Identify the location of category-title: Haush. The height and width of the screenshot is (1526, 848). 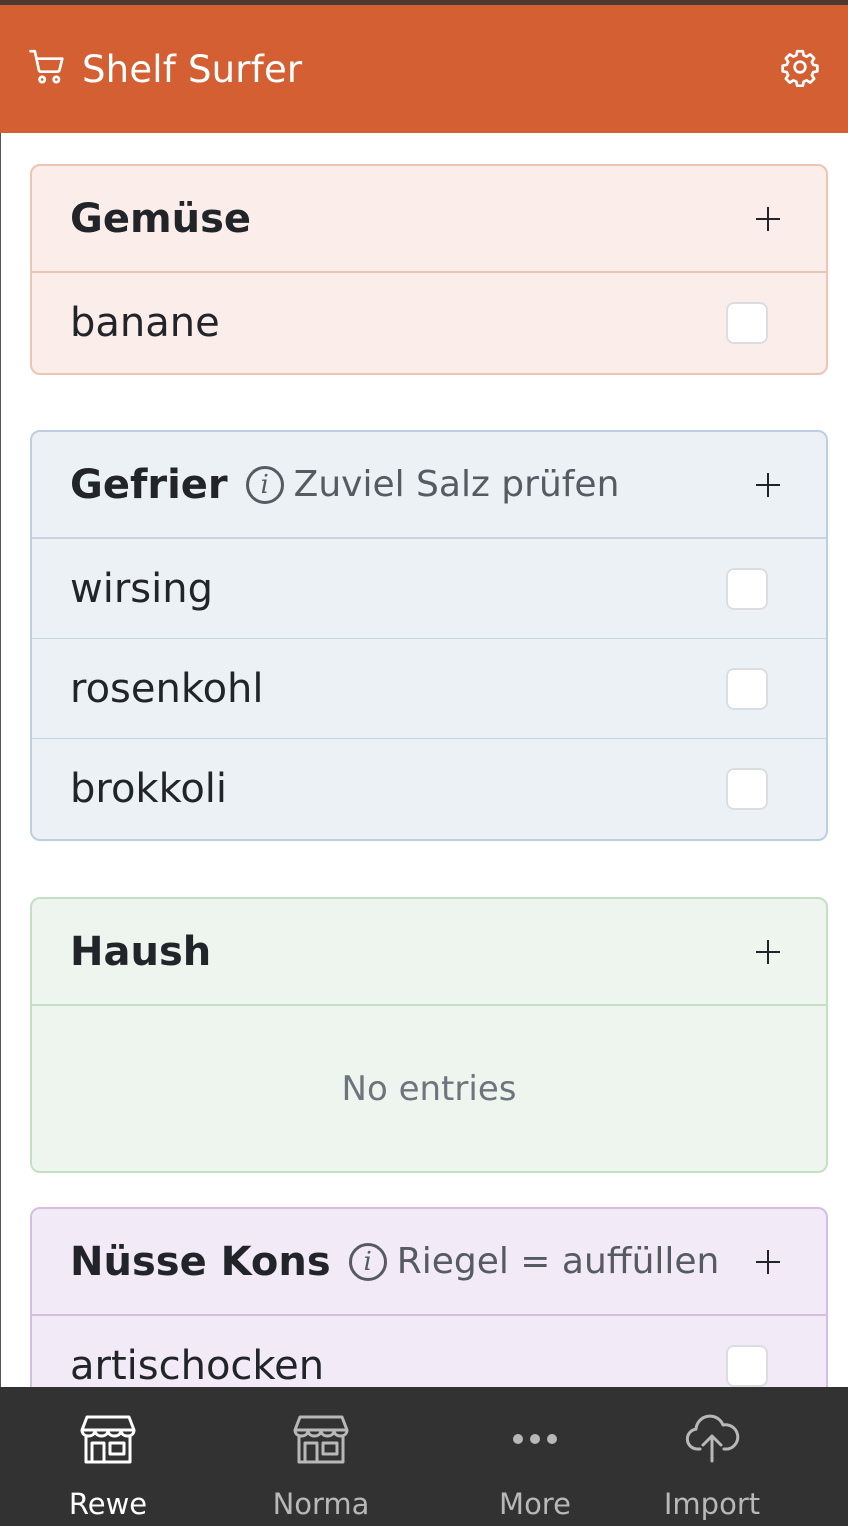
(141, 951).